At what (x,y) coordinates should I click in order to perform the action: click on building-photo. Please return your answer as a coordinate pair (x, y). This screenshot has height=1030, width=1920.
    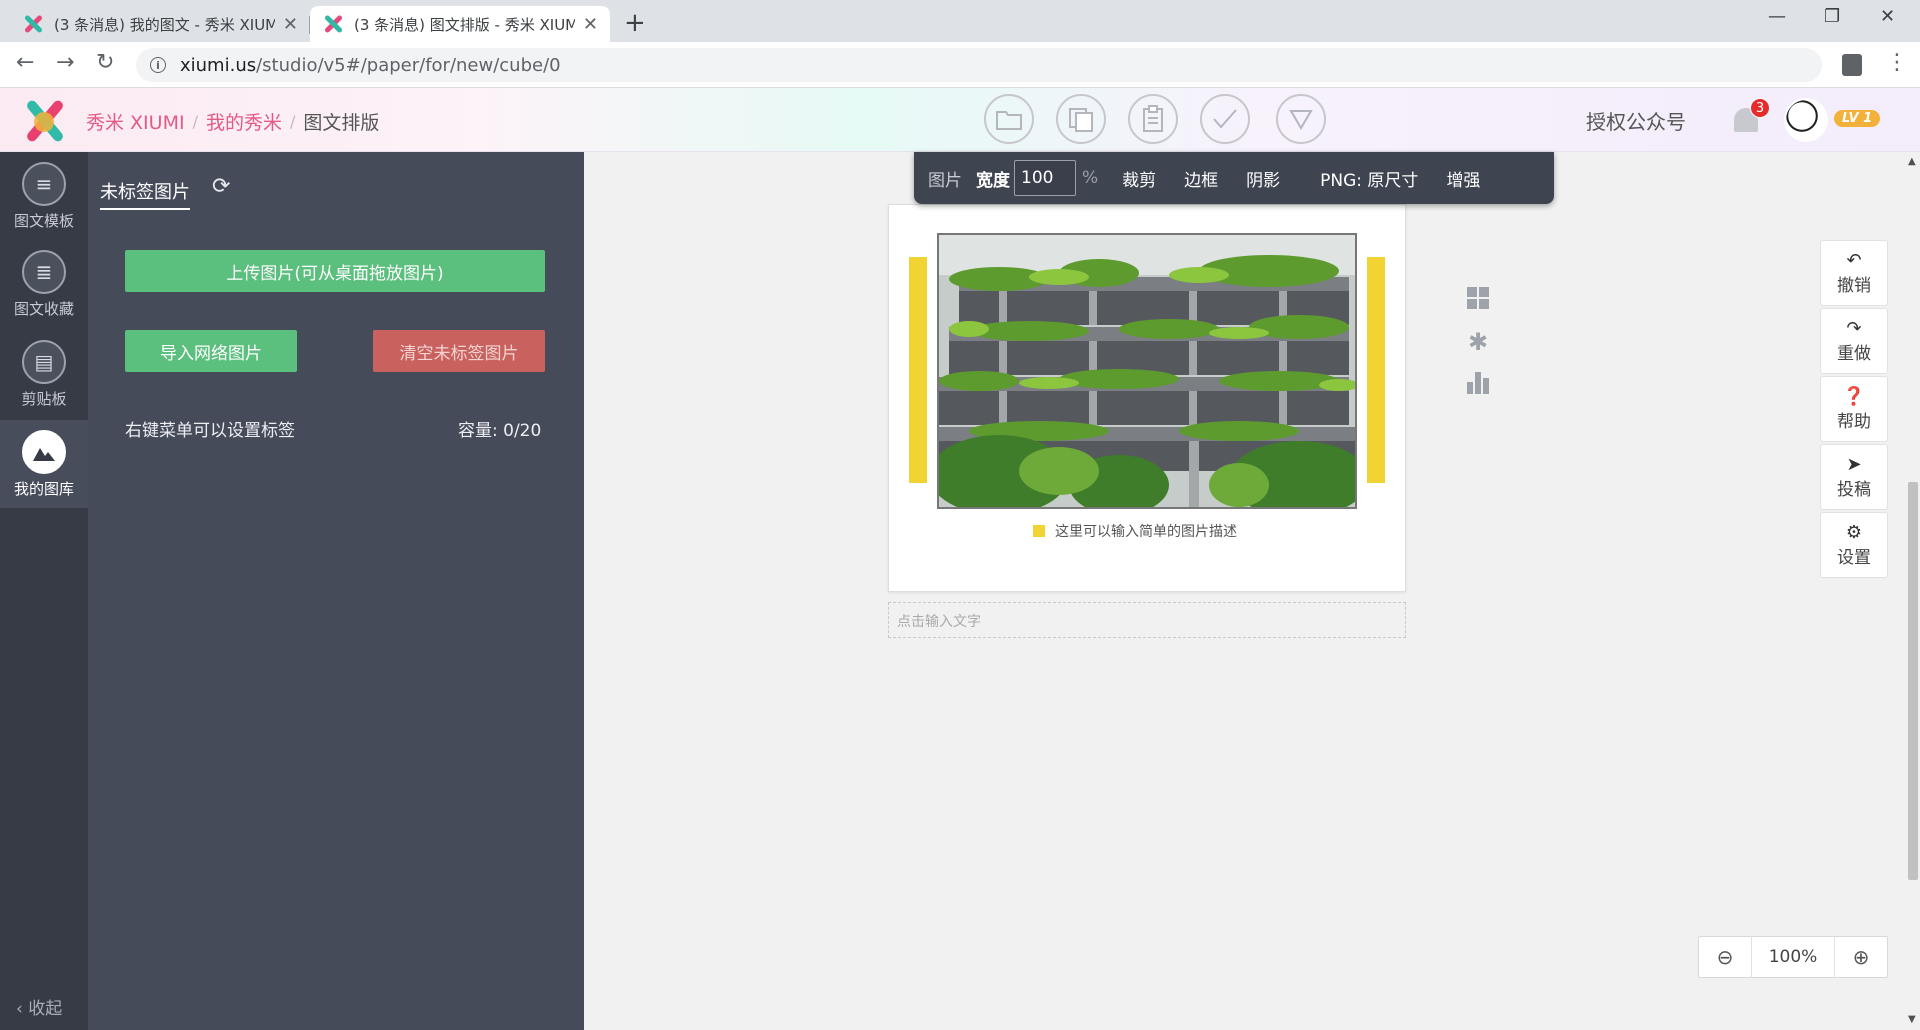
    Looking at the image, I should click on (1147, 371).